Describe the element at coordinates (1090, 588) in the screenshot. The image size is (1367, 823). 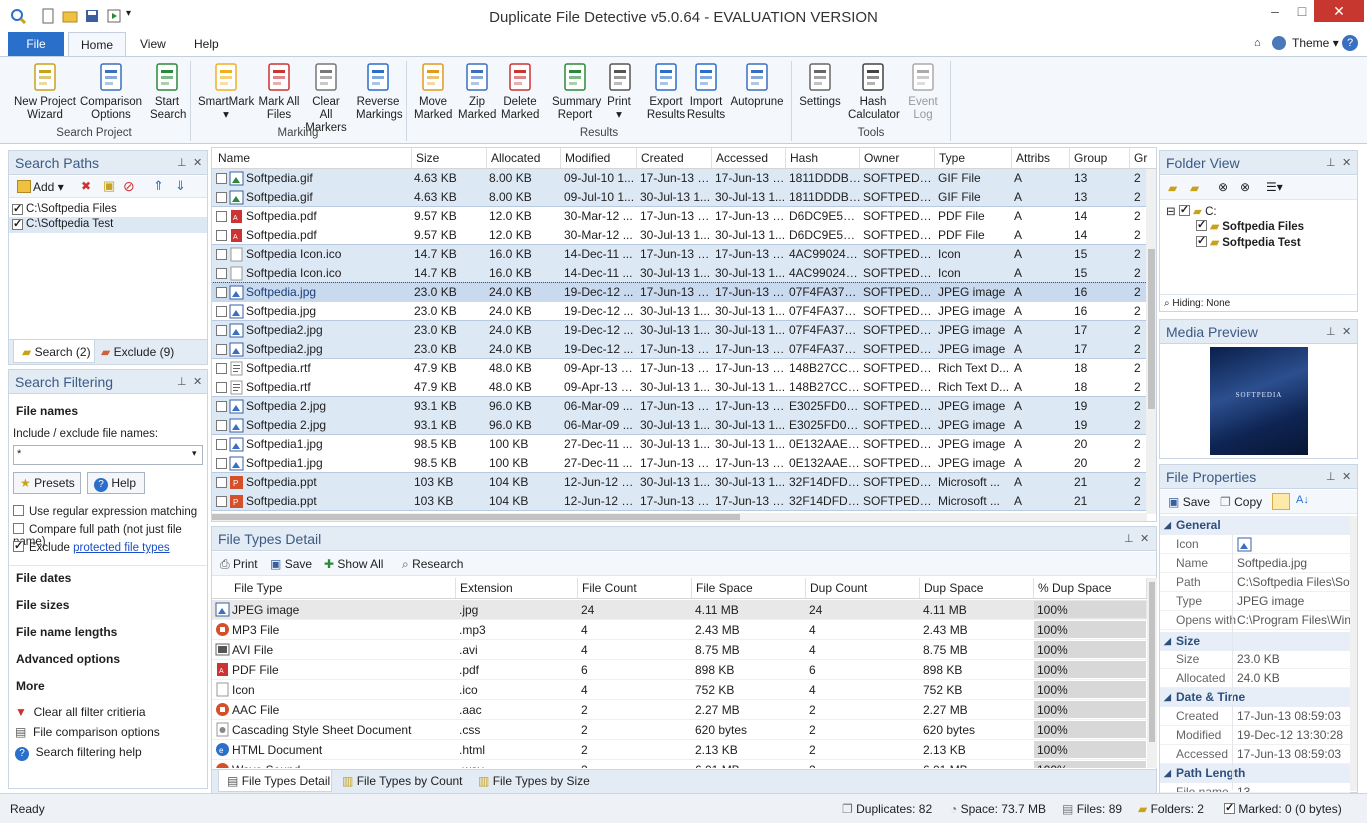
I see `column-header: % Dup Space` at that location.